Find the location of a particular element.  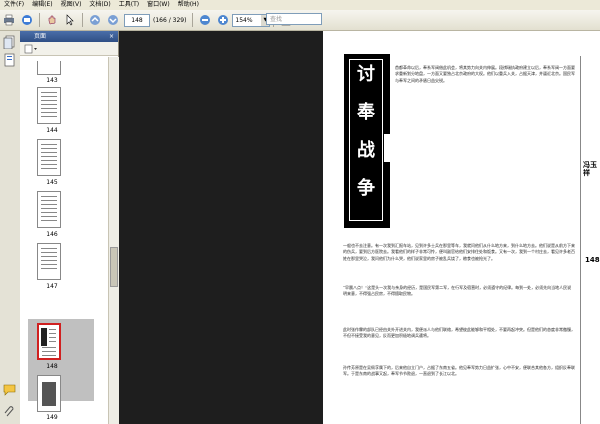

bookmarks-icon is located at coordinates (10, 60).